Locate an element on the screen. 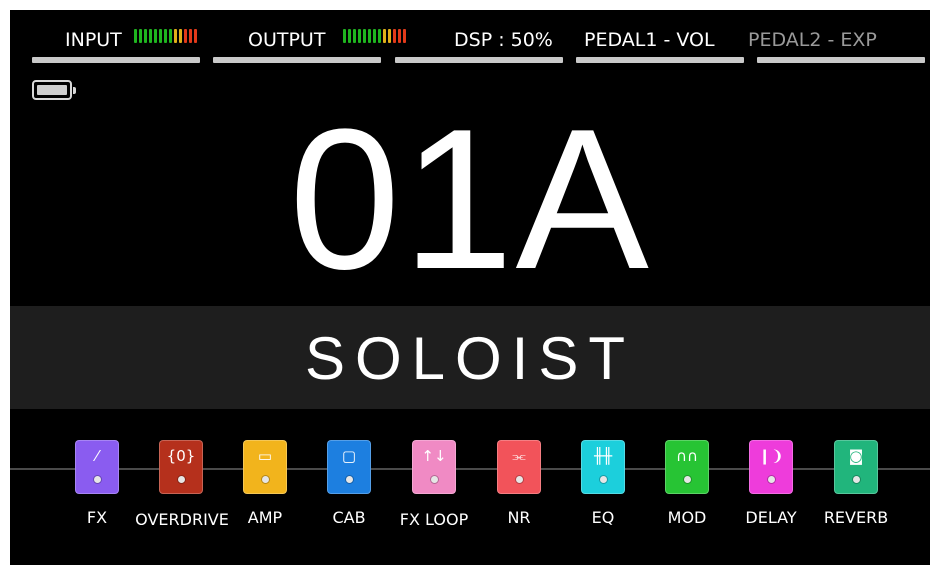 The height and width of the screenshot is (565, 930). output-label: OUTPUT is located at coordinates (287, 40).